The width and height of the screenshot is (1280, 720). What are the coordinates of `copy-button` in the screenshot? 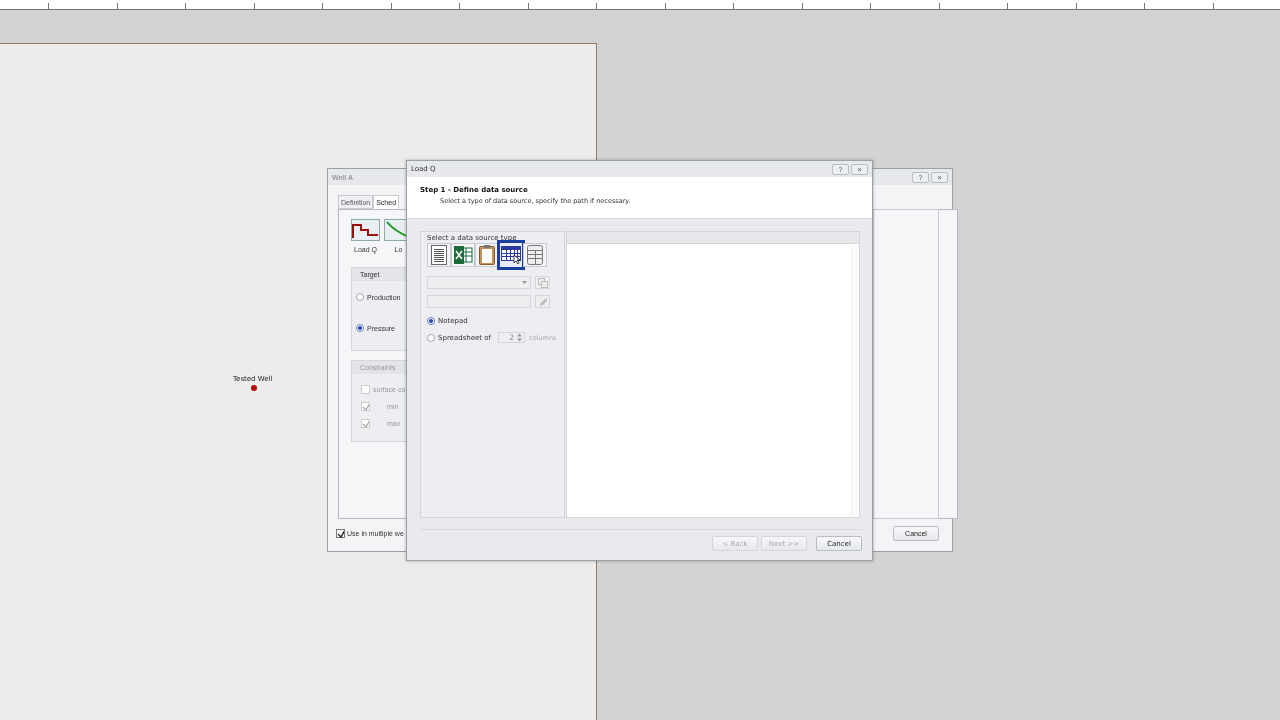 It's located at (542, 282).